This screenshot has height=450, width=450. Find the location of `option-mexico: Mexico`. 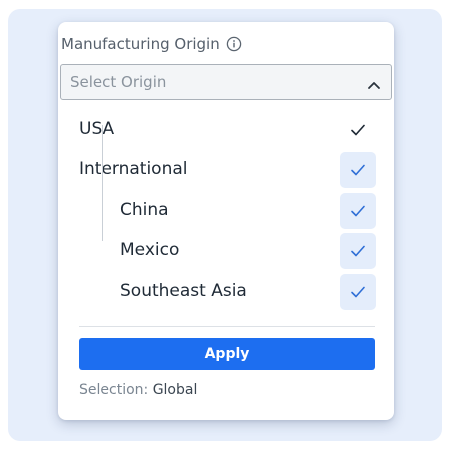

option-mexico: Mexico is located at coordinates (226, 251).